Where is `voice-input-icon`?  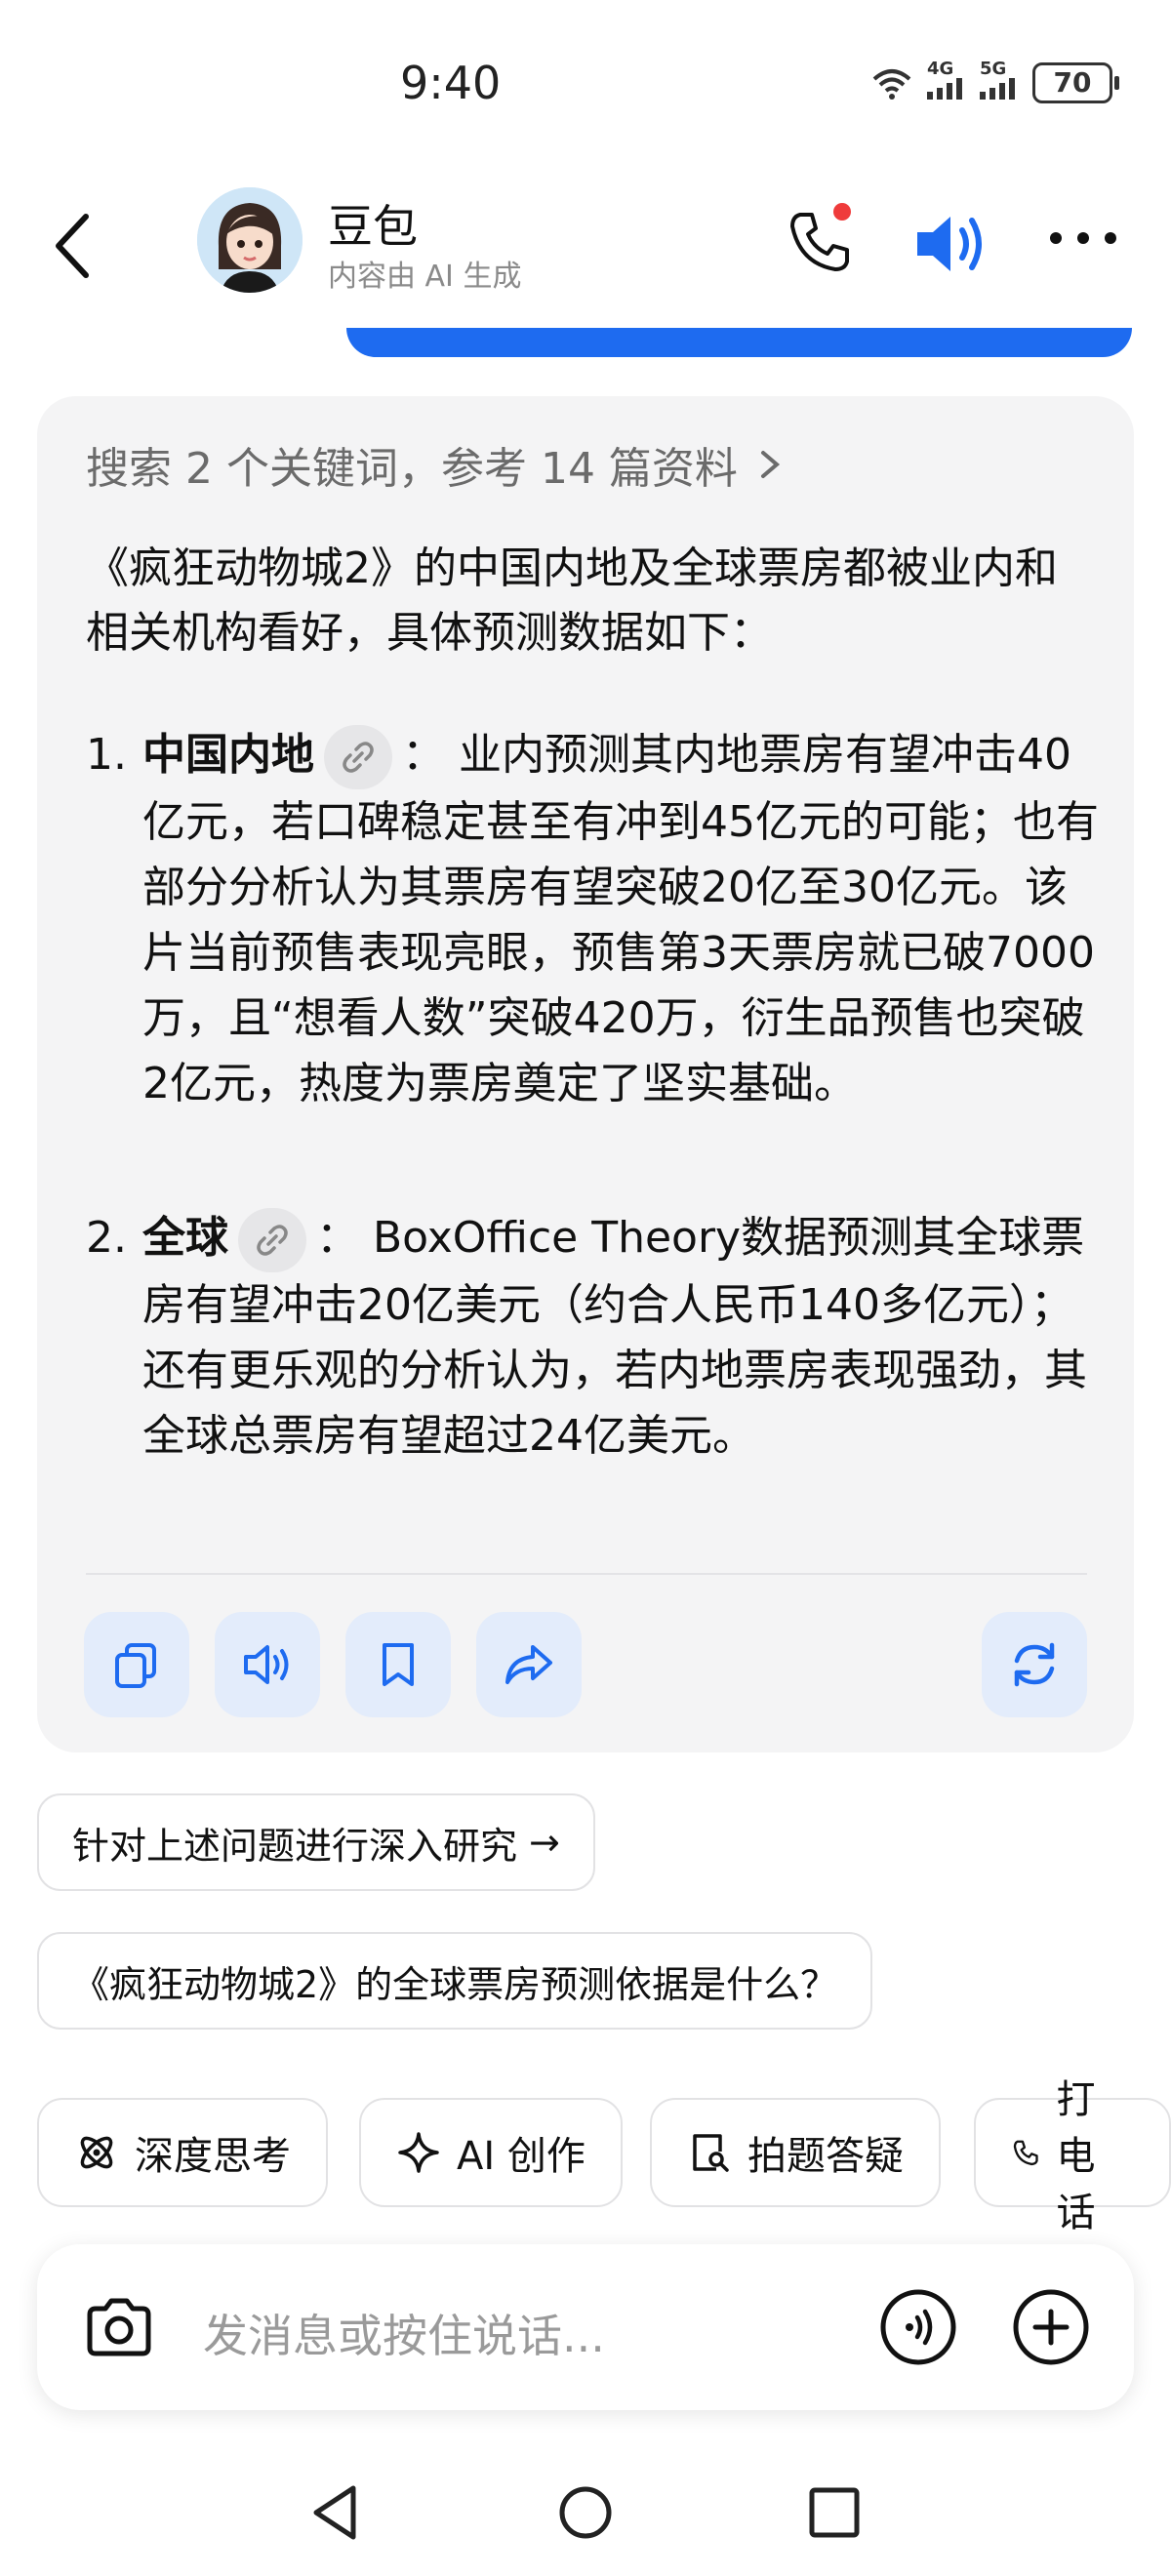
voice-input-icon is located at coordinates (918, 2327).